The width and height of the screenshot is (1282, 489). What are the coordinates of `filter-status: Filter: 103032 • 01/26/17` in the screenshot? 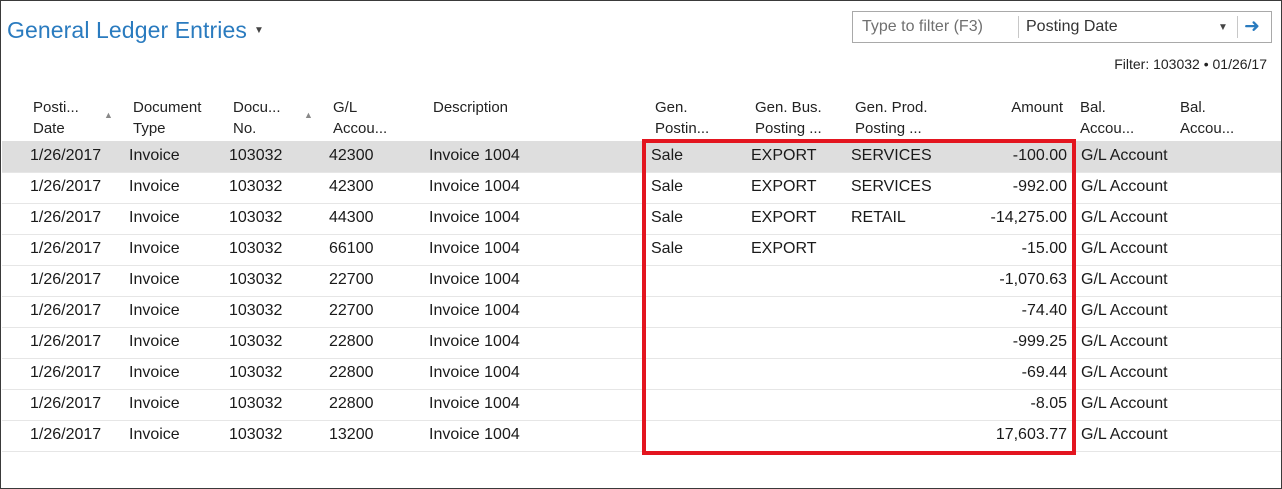 It's located at (1190, 64).